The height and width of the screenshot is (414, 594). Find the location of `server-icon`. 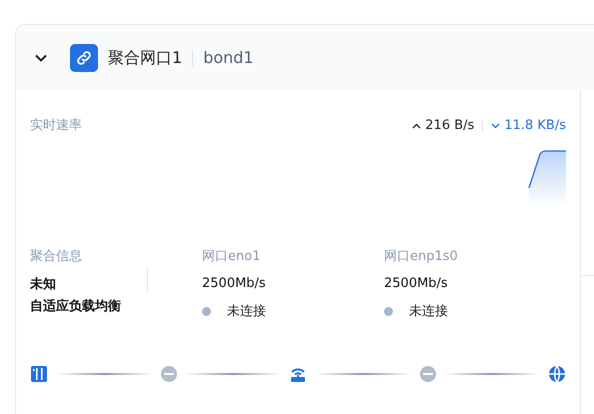

server-icon is located at coordinates (39, 374).